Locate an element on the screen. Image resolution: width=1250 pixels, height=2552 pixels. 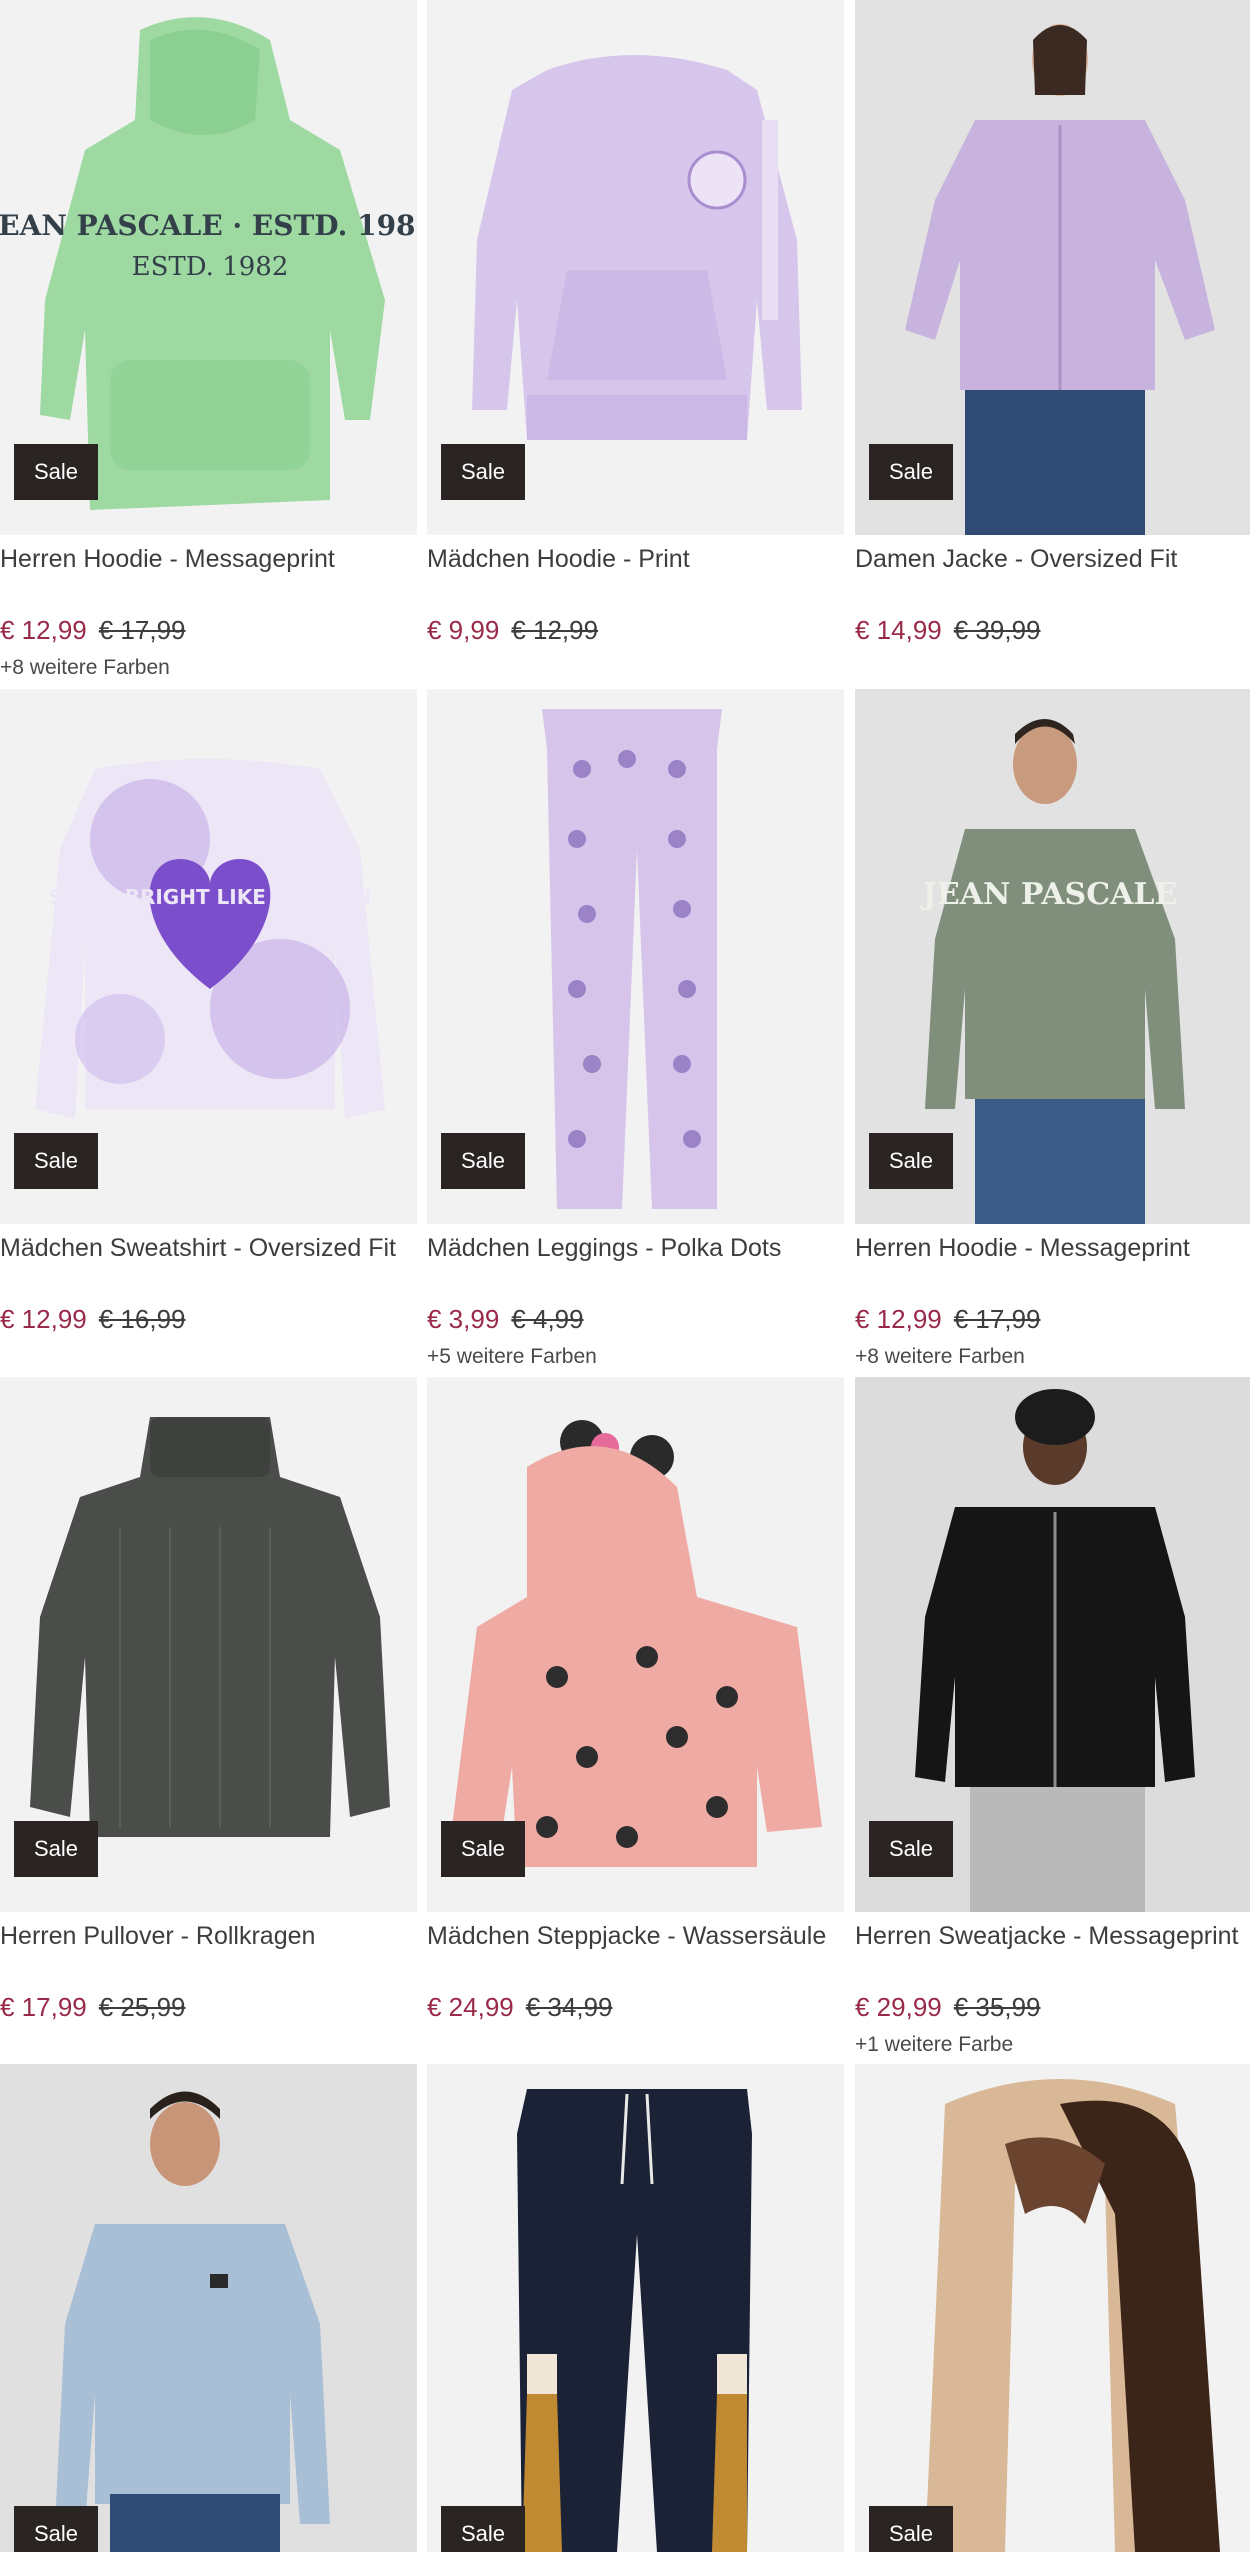
product-image: SHINE BRIGHT LIKE THE SUN Sale is located at coordinates (208, 956).